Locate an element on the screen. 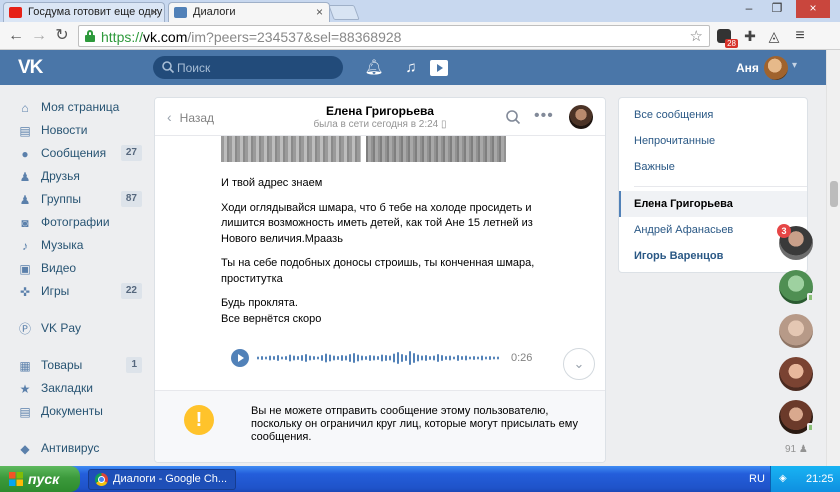  extension-badge: 28 is located at coordinates (731, 43).